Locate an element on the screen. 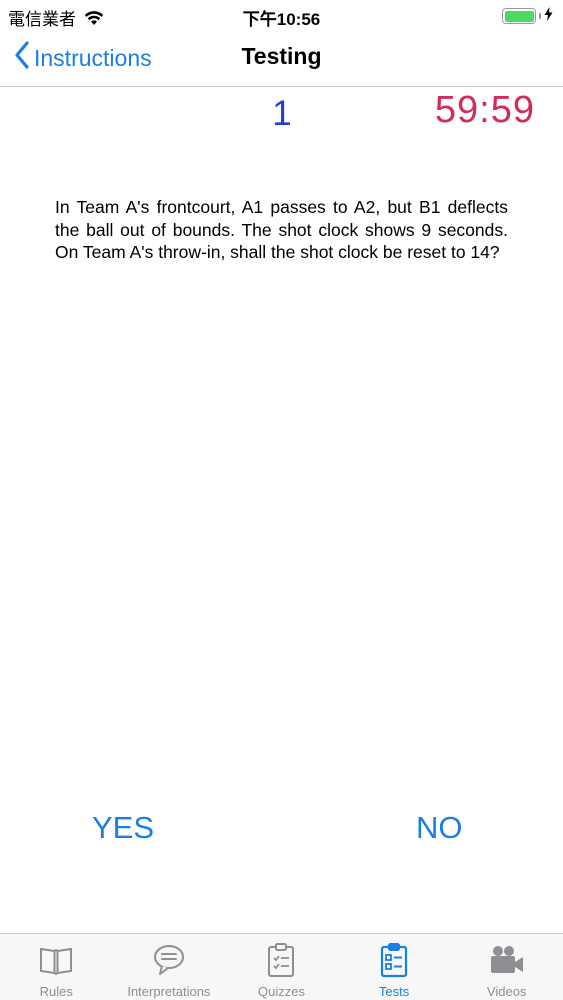  speech-bubble-icon is located at coordinates (169, 960).